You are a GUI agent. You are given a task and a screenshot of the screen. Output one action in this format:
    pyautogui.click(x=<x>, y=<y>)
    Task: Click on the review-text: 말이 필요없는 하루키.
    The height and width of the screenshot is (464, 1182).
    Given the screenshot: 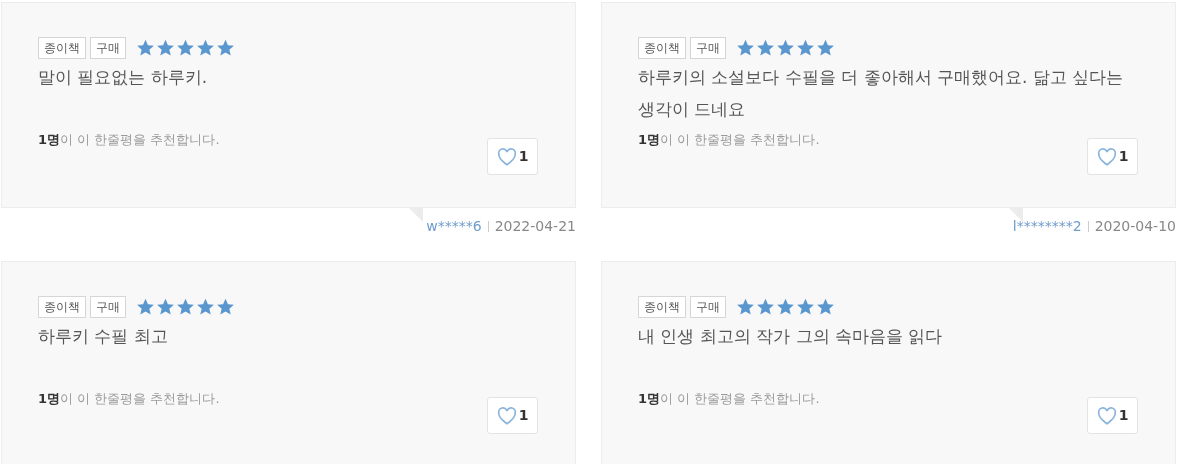 What is the action you would take?
    pyautogui.click(x=123, y=77)
    